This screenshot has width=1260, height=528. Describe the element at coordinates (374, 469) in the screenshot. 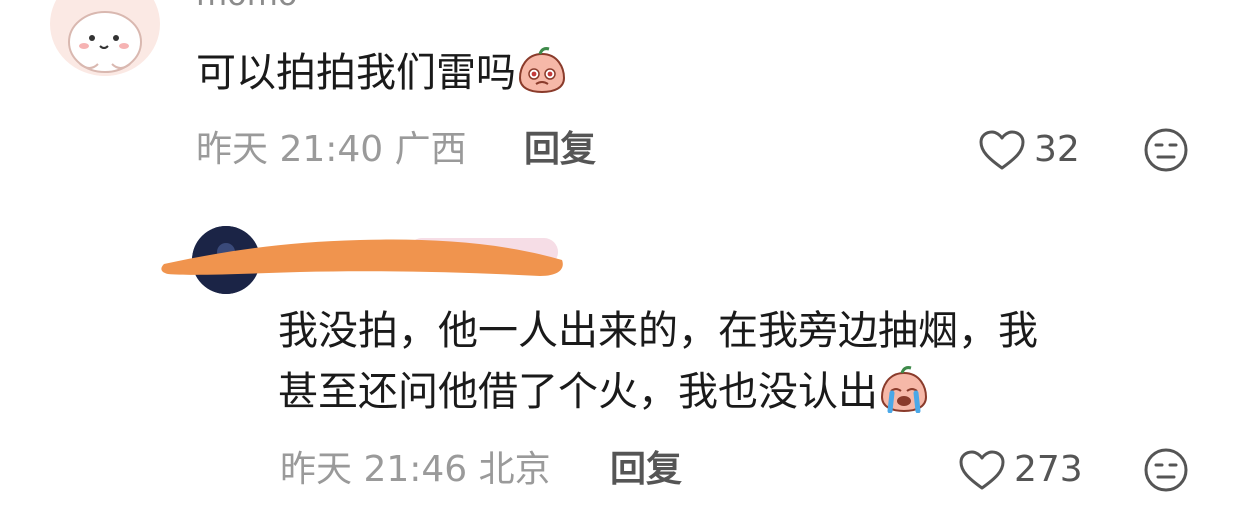

I see `comment-time: 昨天 21:46` at that location.